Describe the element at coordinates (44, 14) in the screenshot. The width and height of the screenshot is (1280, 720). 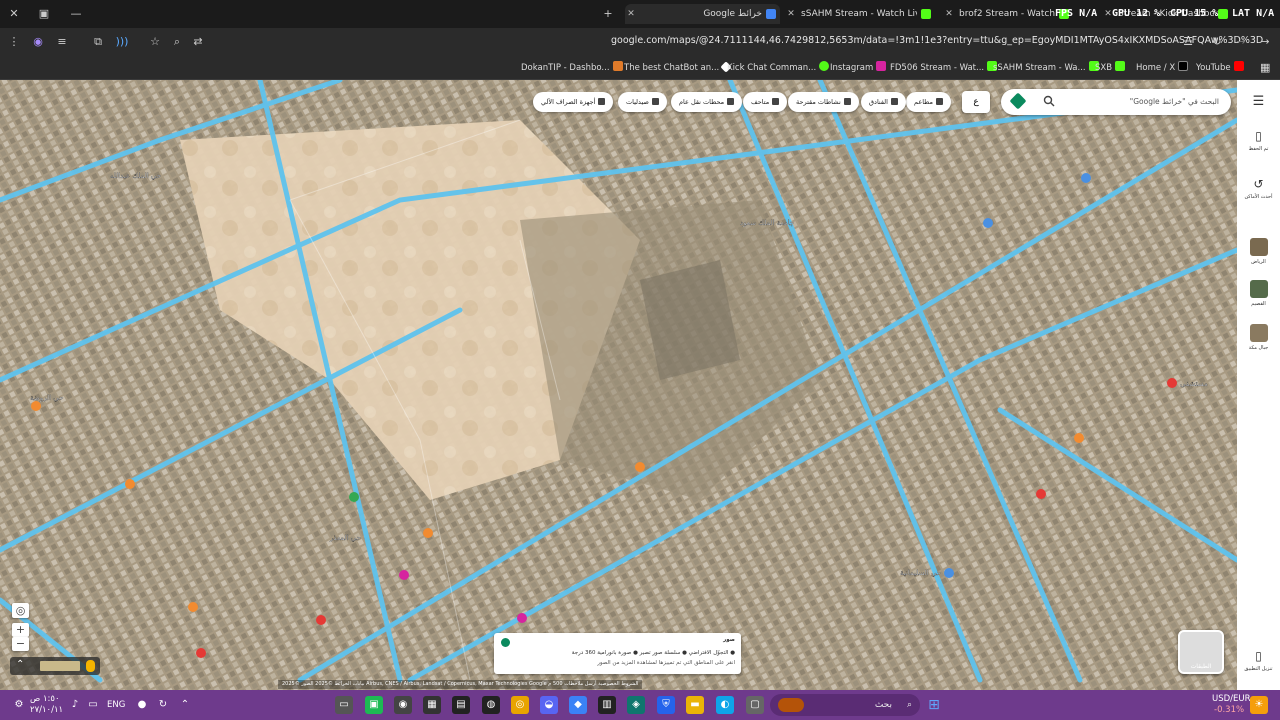
I see `window-icon: ▣` at that location.